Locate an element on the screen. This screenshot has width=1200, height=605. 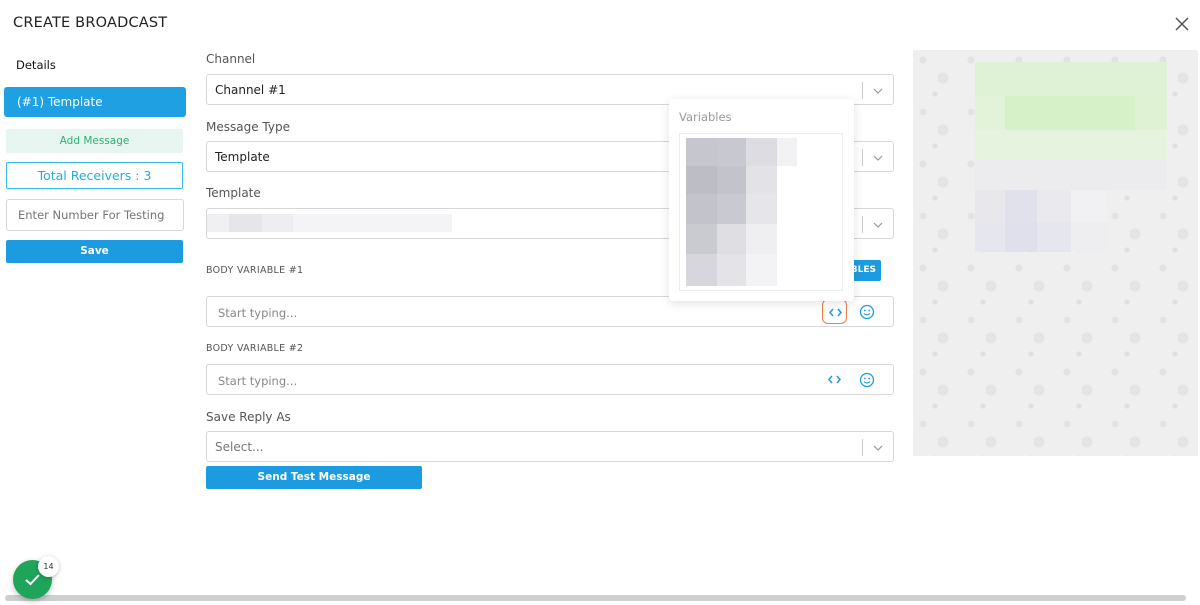
notification-count-badge: 14 is located at coordinates (48, 566).